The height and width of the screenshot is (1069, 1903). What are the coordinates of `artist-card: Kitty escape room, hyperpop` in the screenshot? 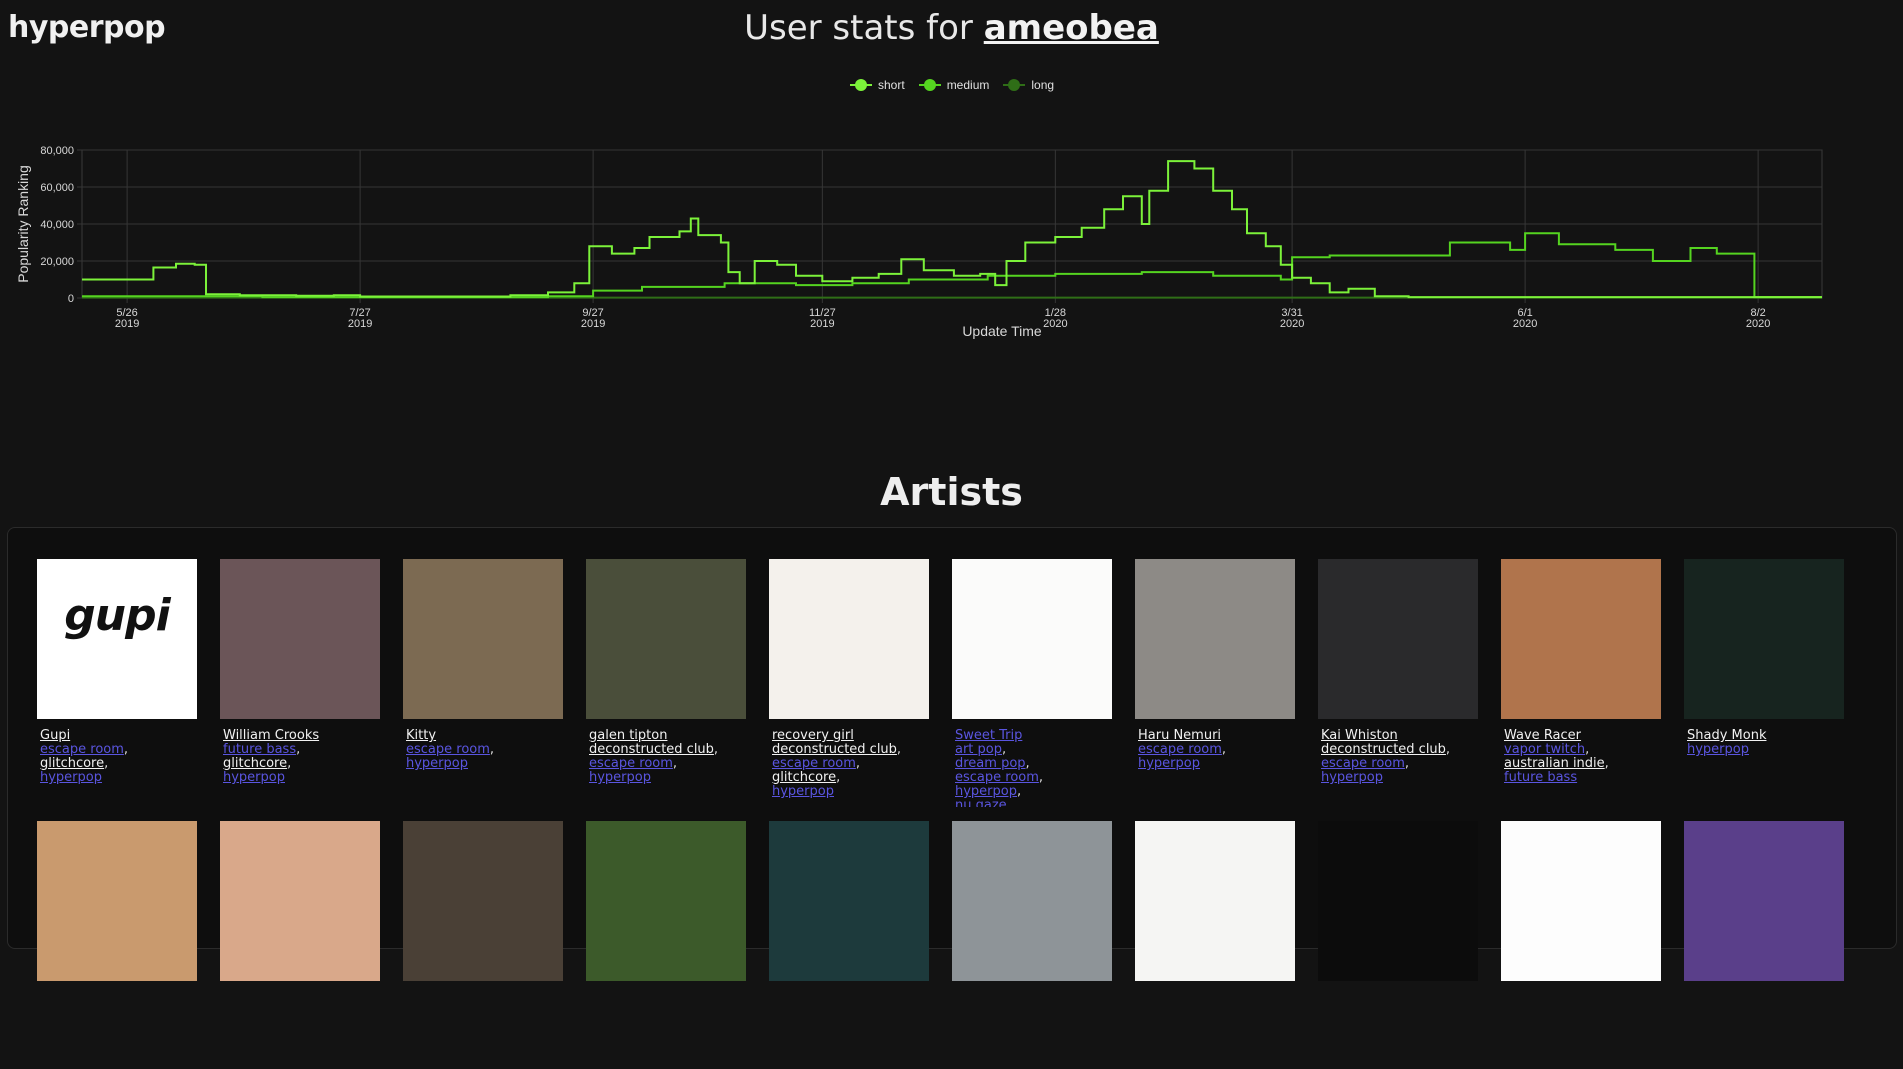 It's located at (483, 683).